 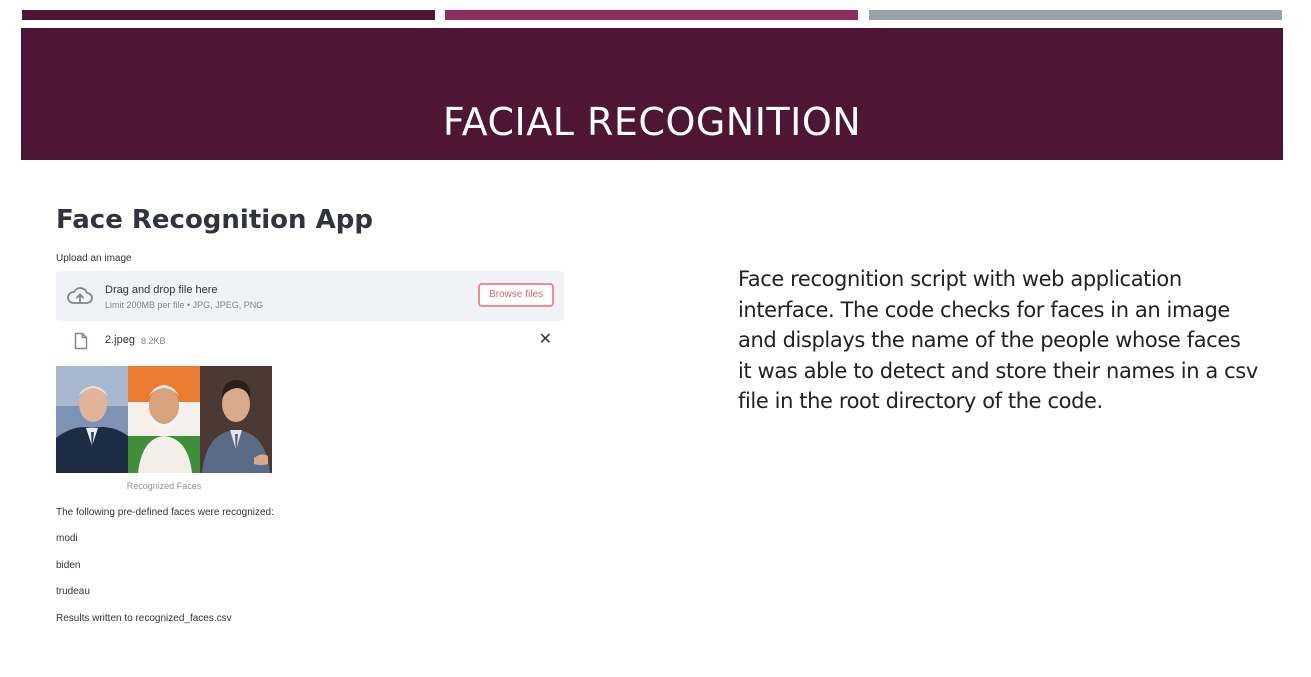 I want to click on cloud-upload-icon, so click(x=80, y=295).